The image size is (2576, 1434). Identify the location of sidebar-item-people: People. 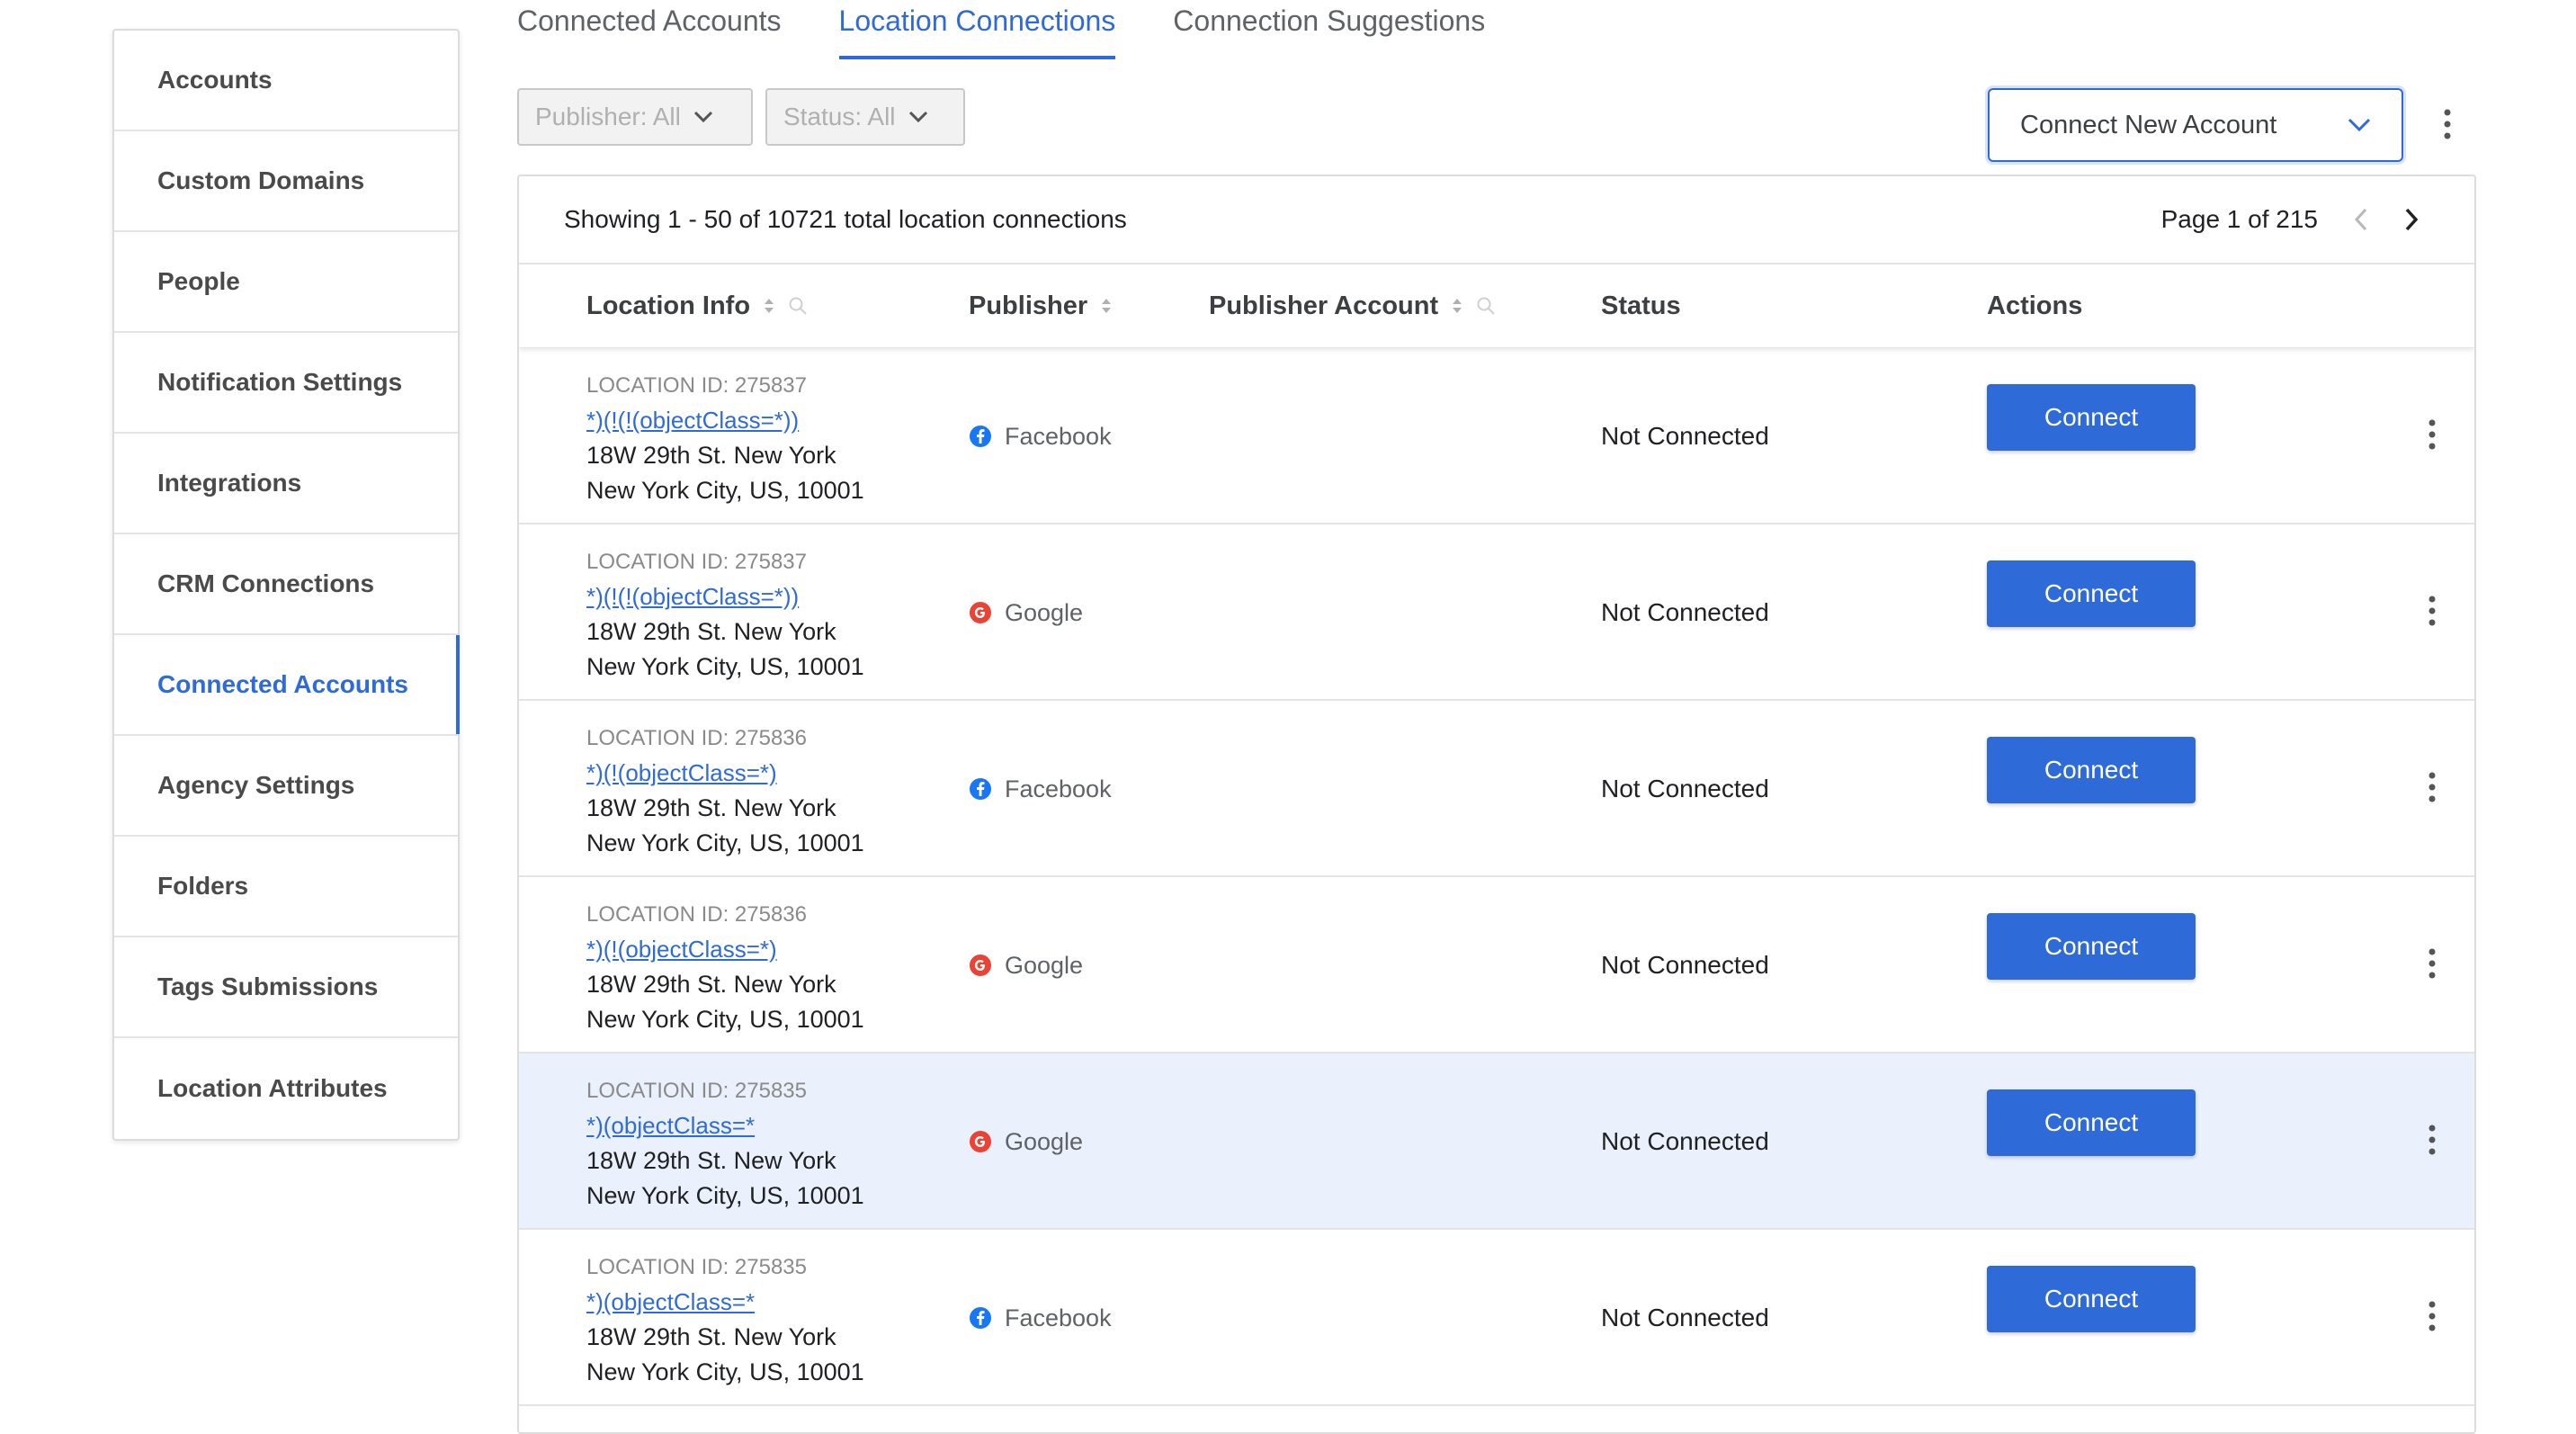
(286, 282).